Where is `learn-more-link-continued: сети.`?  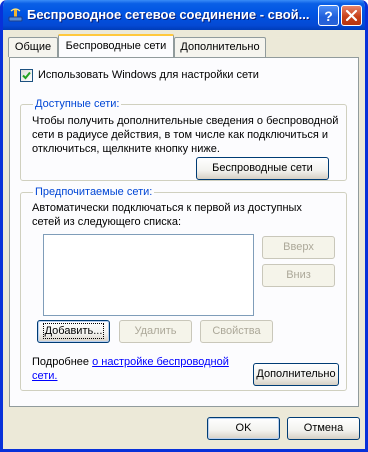 learn-more-link-continued: сети. is located at coordinates (45, 376).